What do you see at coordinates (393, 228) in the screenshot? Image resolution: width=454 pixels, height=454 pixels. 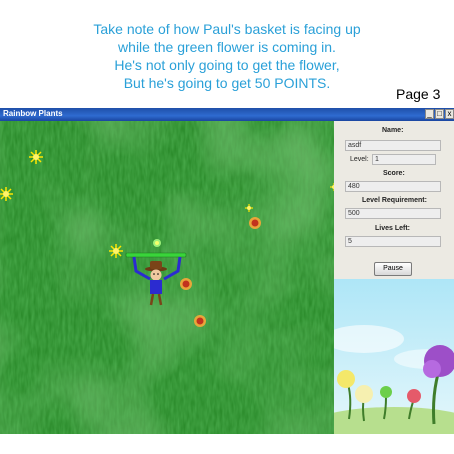 I see `lives-left-label: Lives Left:` at bounding box center [393, 228].